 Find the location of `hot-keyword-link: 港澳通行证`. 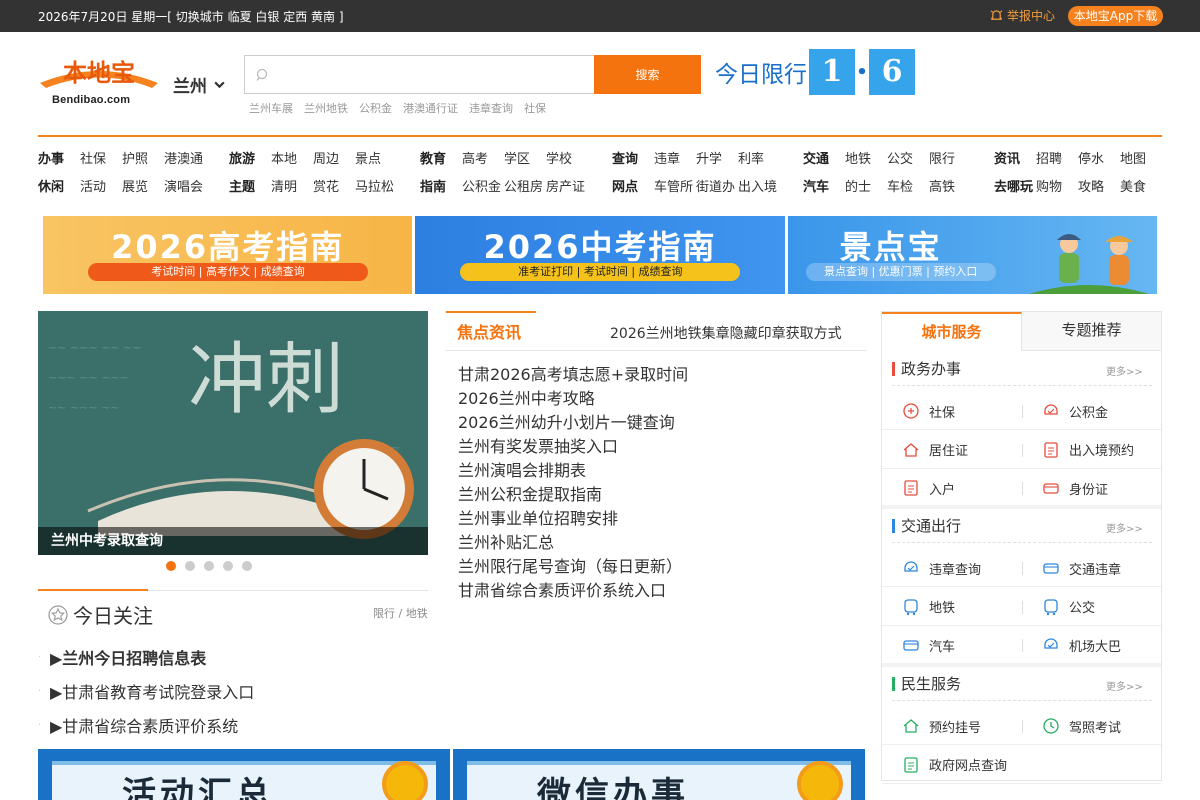

hot-keyword-link: 港澳通行证 is located at coordinates (430, 108).